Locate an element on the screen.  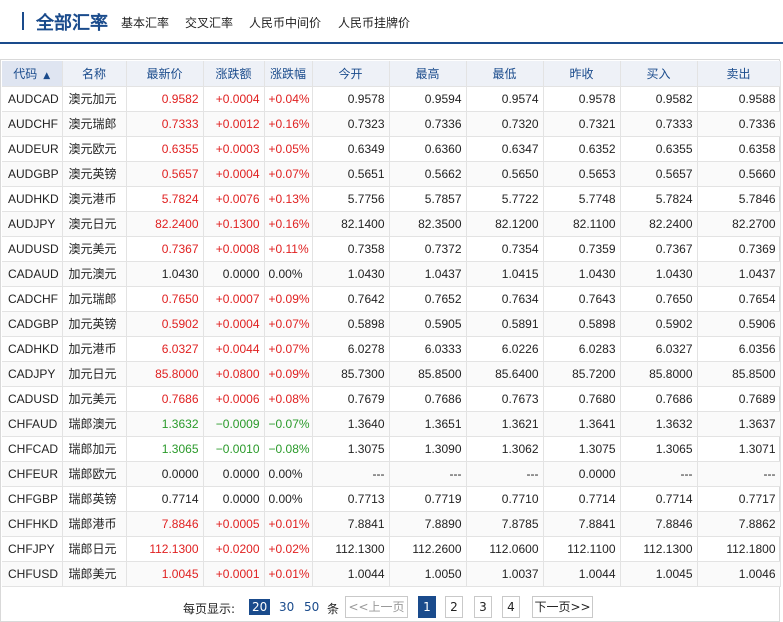
title-accent-bar is located at coordinates (23, 21).